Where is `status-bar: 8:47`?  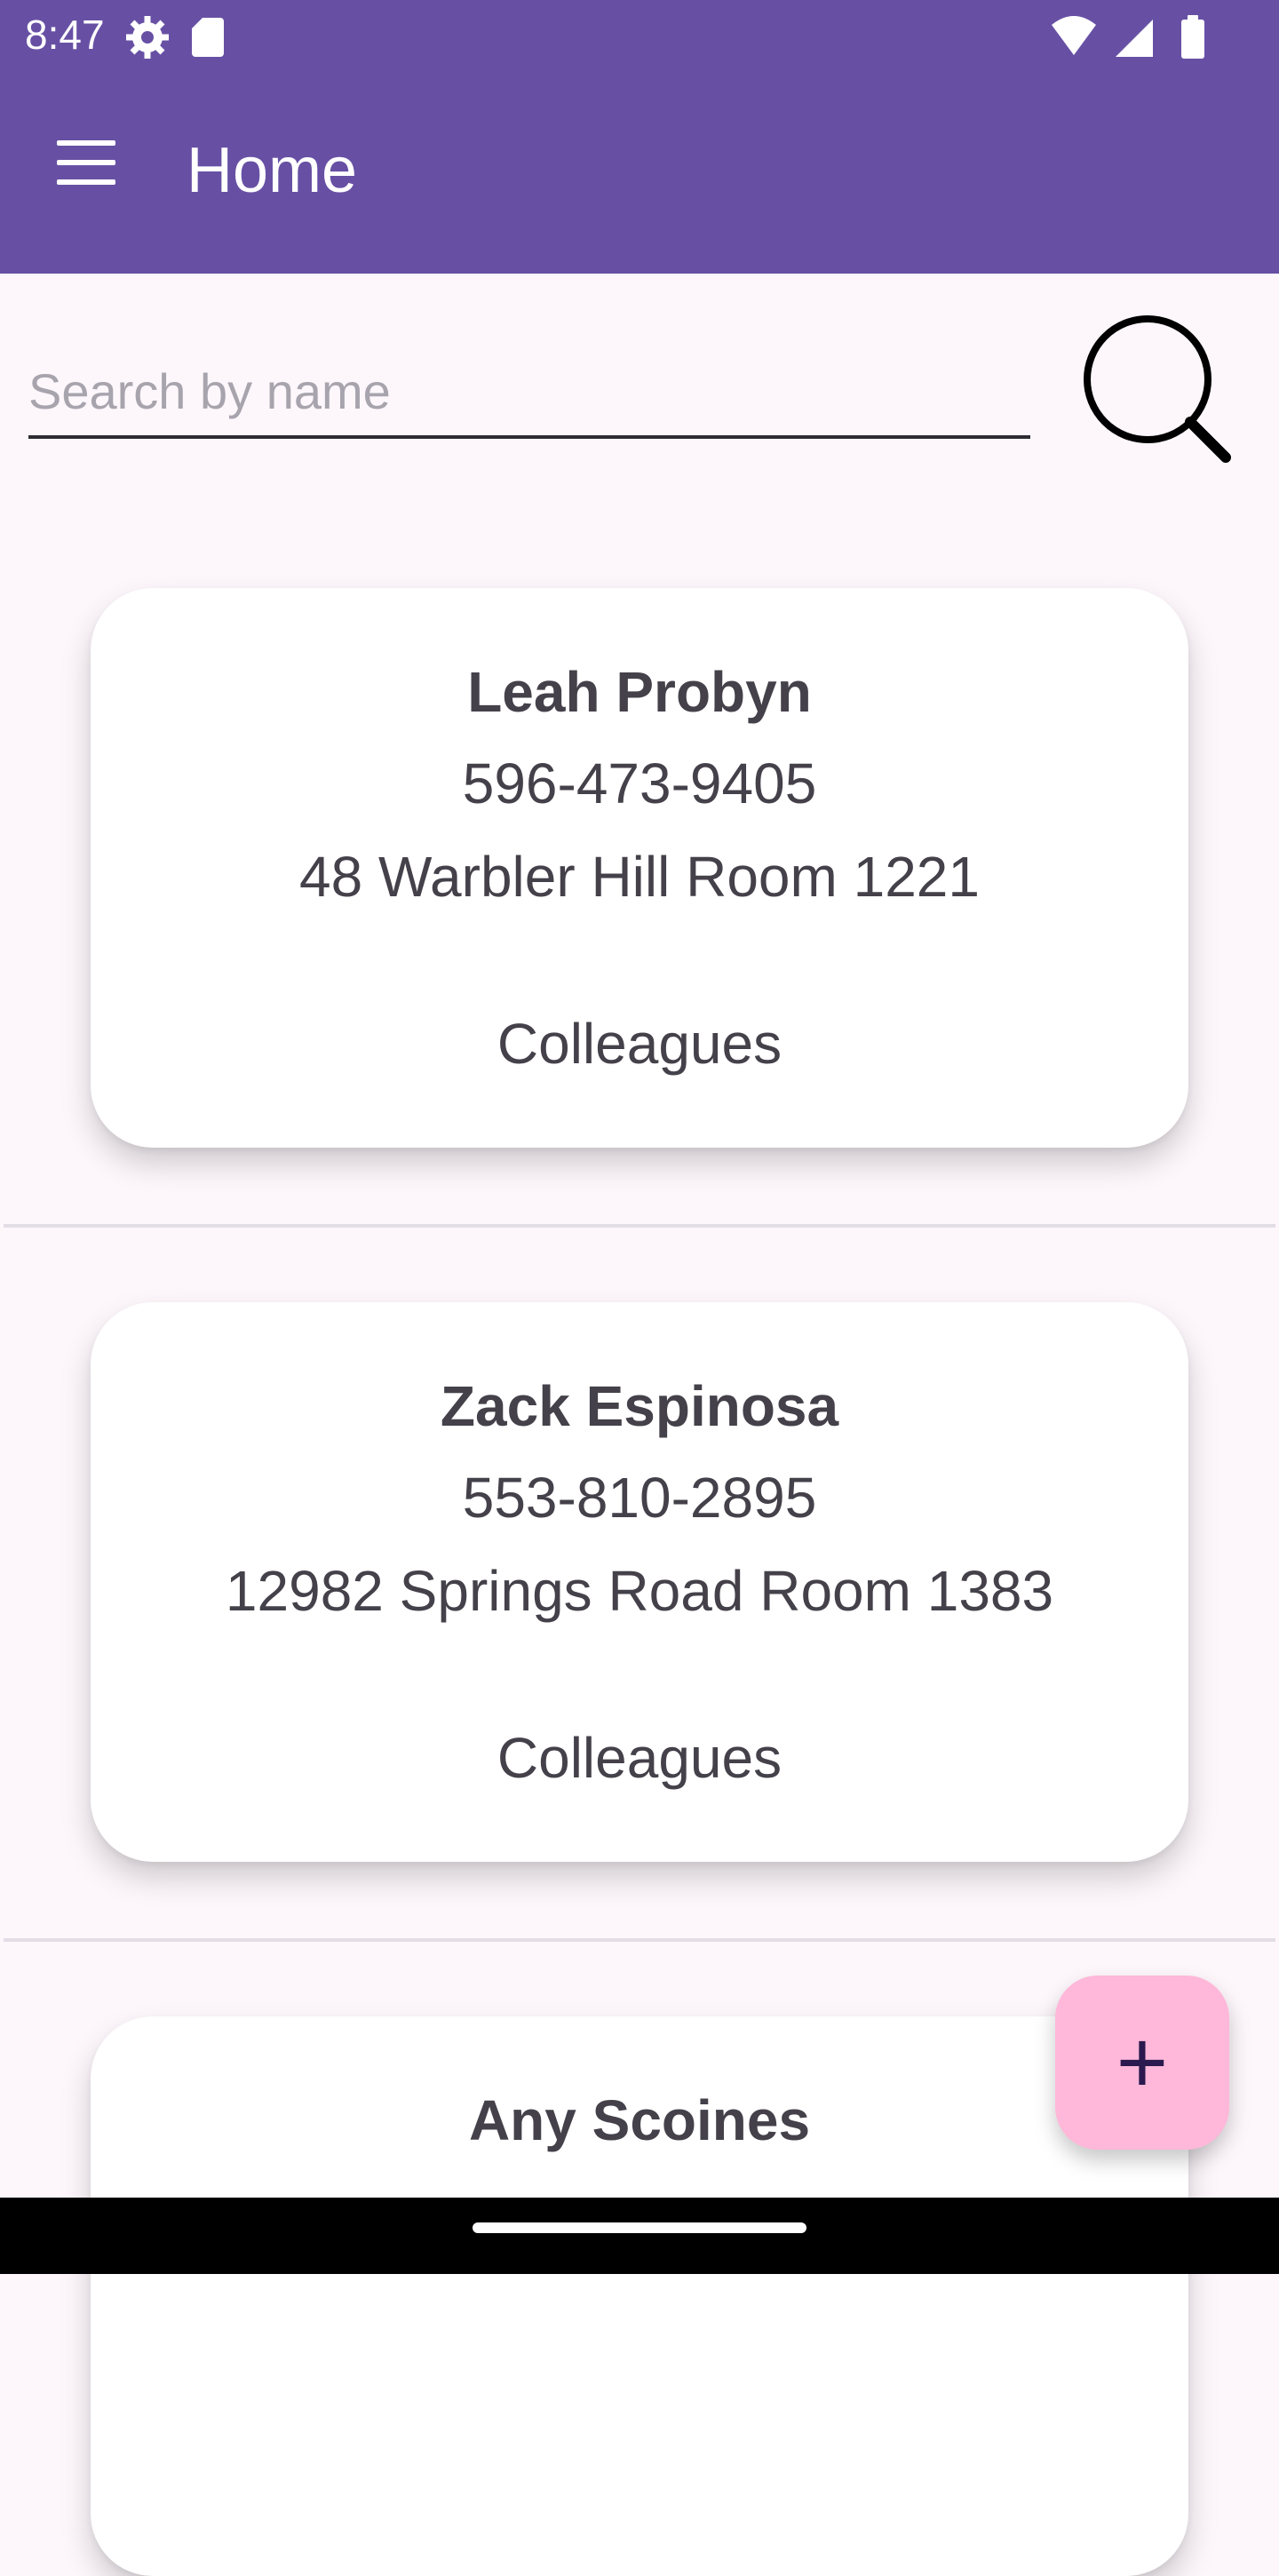 status-bar: 8:47 is located at coordinates (639, 37).